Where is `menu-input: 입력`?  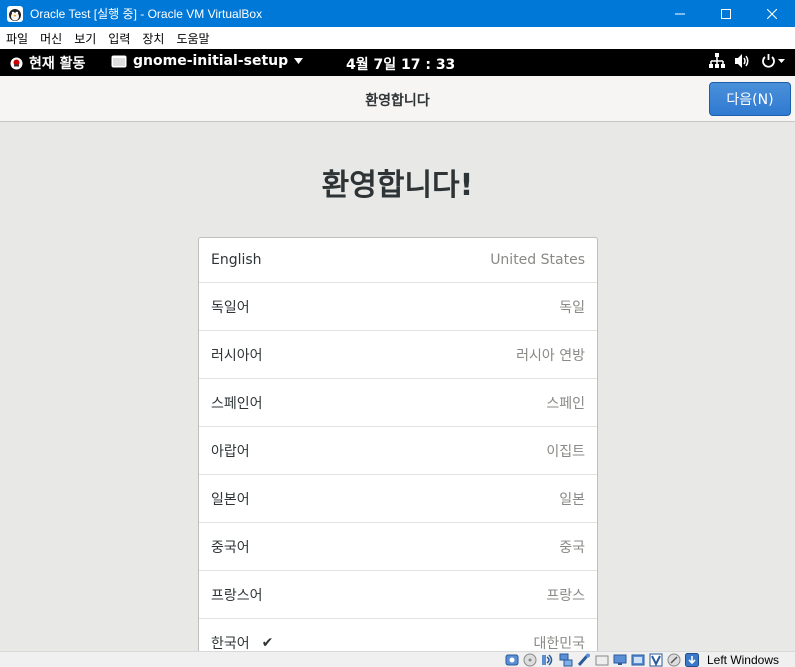
menu-input: 입력 is located at coordinates (123, 38).